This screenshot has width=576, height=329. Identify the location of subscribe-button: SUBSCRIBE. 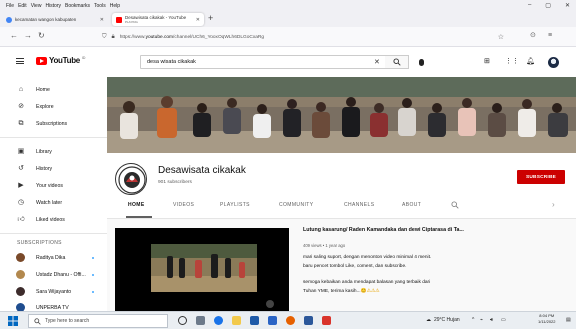
(541, 177).